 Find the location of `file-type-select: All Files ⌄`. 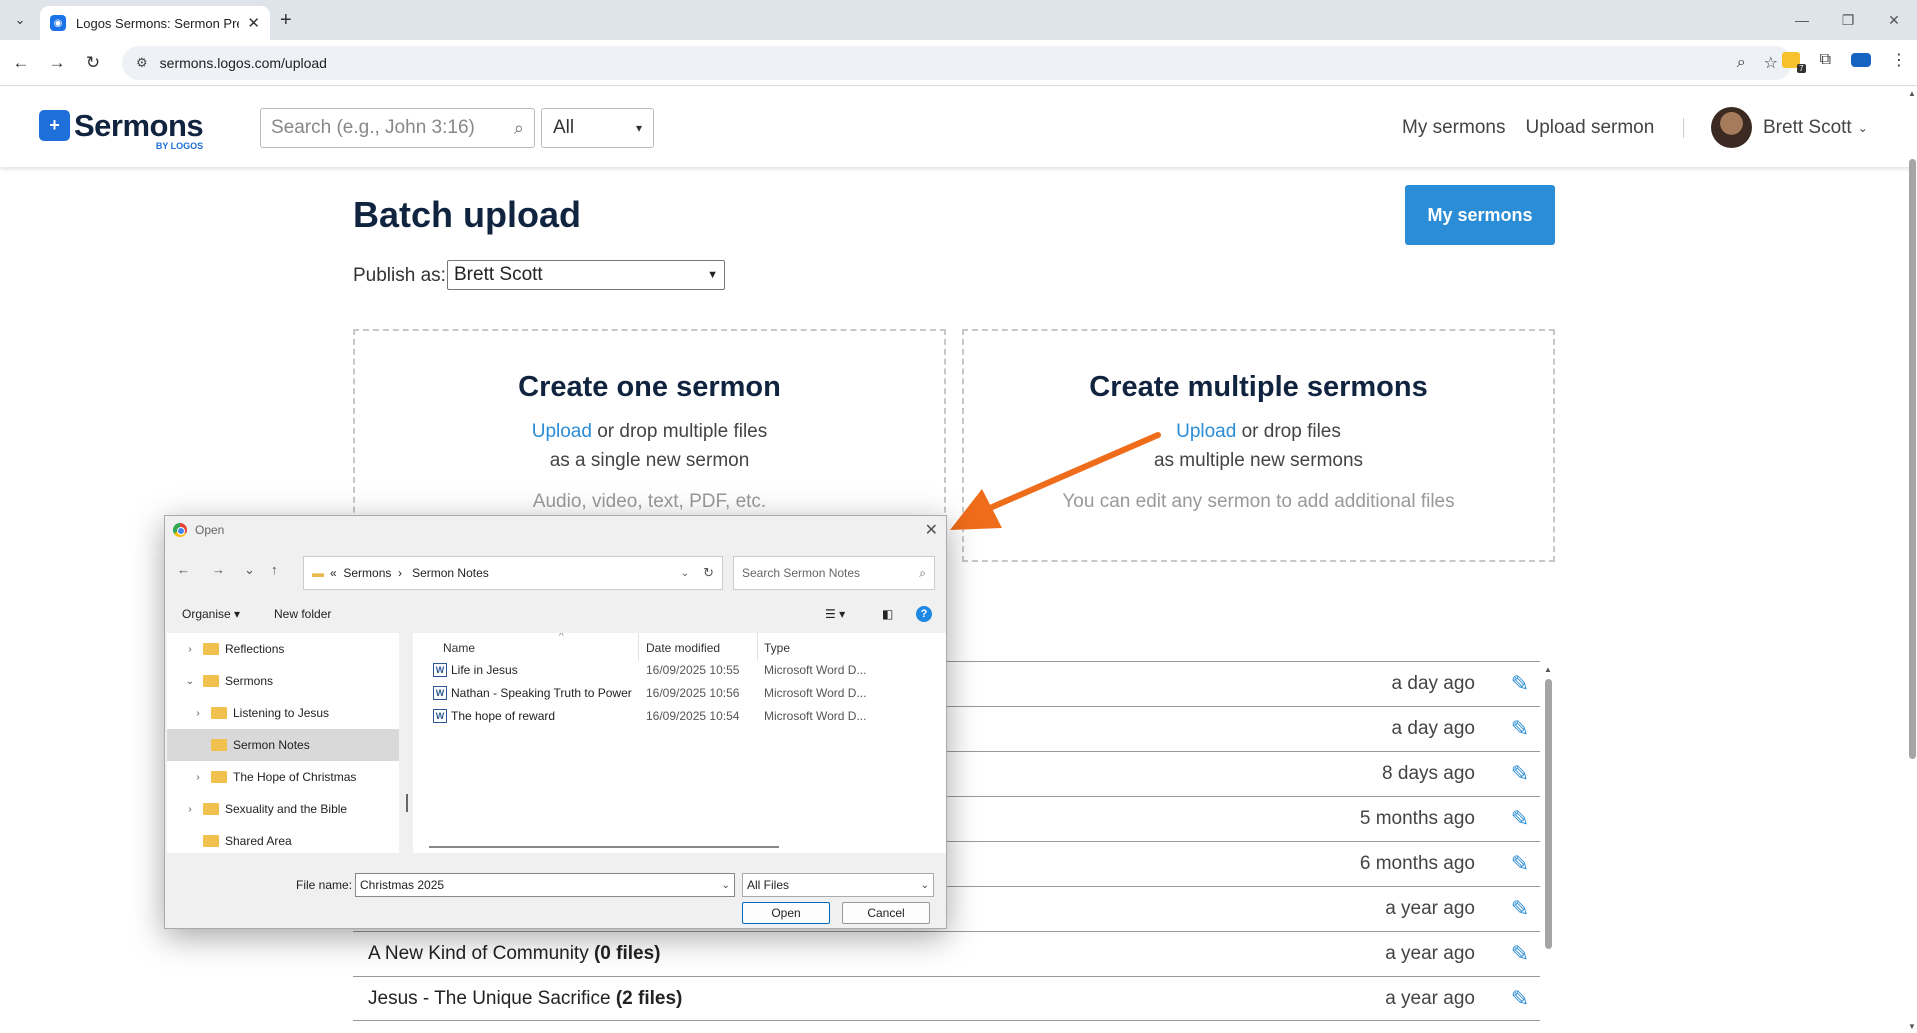

file-type-select: All Files ⌄ is located at coordinates (838, 885).